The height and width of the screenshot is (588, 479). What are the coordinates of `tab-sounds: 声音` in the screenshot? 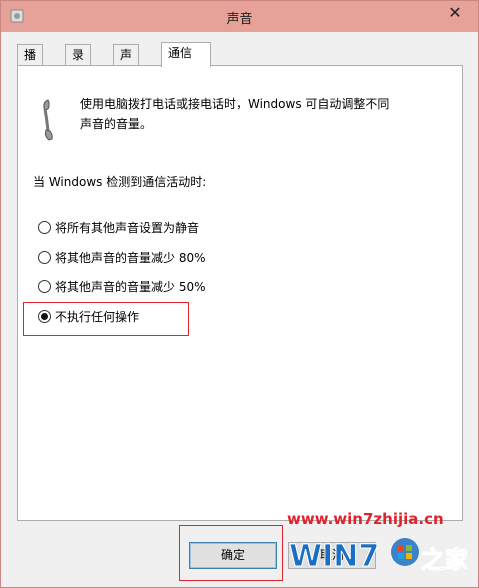 It's located at (126, 63).